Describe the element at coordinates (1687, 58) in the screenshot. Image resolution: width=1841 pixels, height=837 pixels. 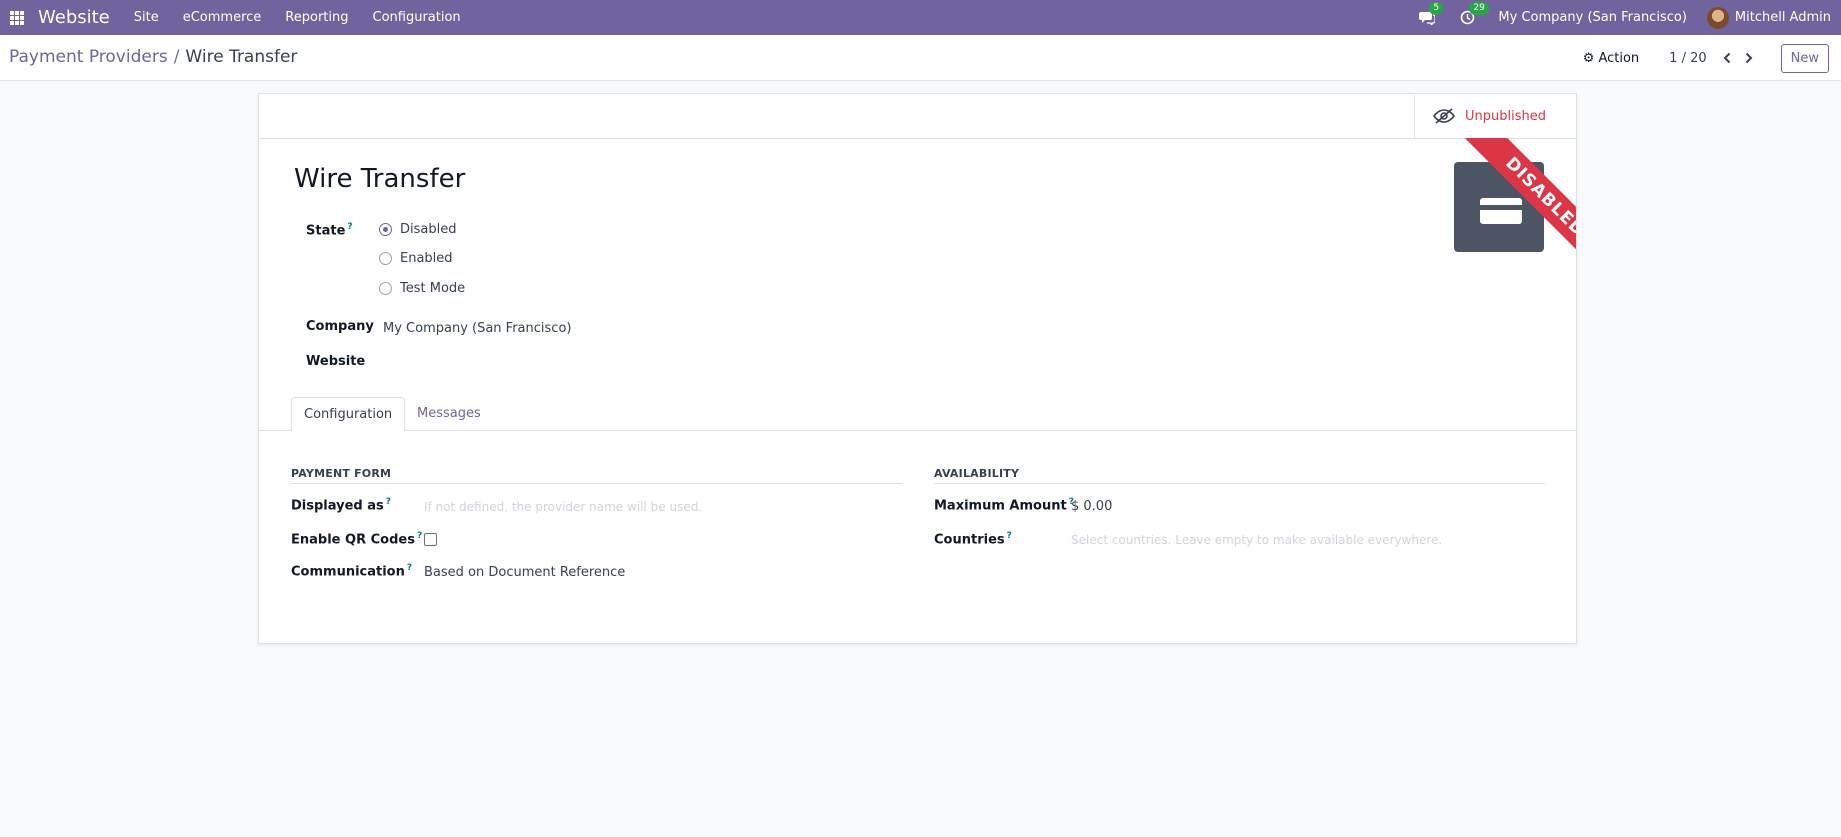
I see `pager-value: 1 / 20` at that location.